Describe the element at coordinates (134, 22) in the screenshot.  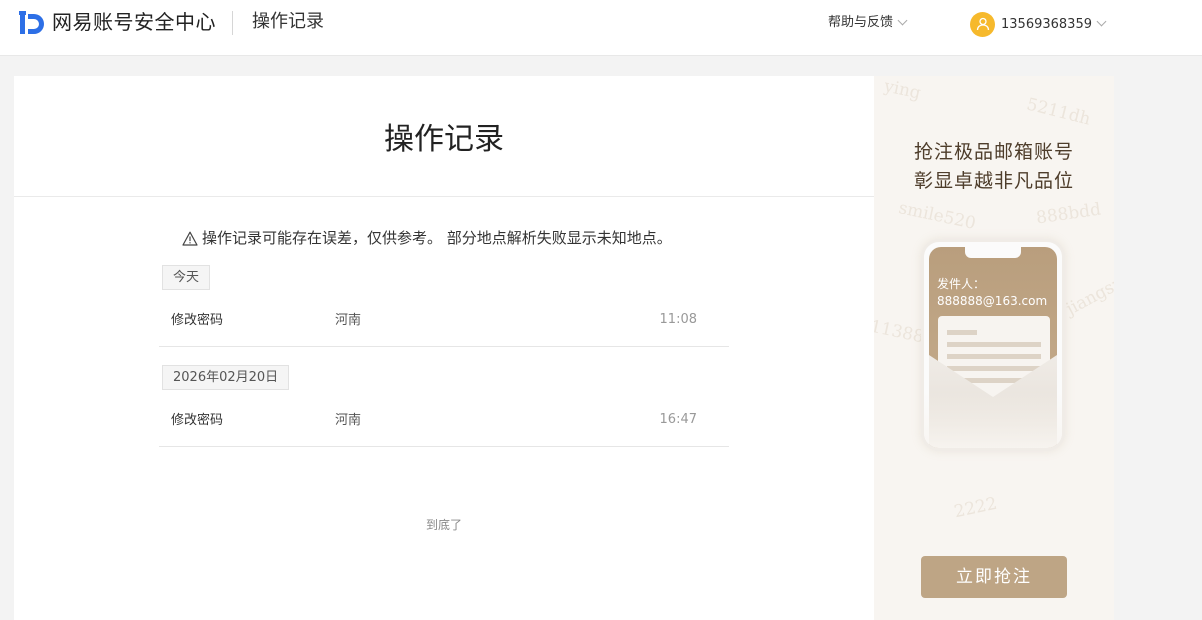
I see `site-title: 网易账号安全中心` at that location.